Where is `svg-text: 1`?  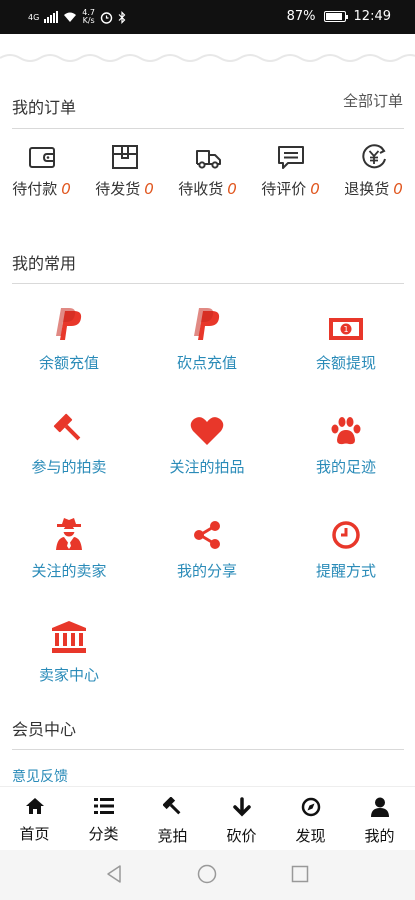
svg-text: 1 is located at coordinates (345, 329).